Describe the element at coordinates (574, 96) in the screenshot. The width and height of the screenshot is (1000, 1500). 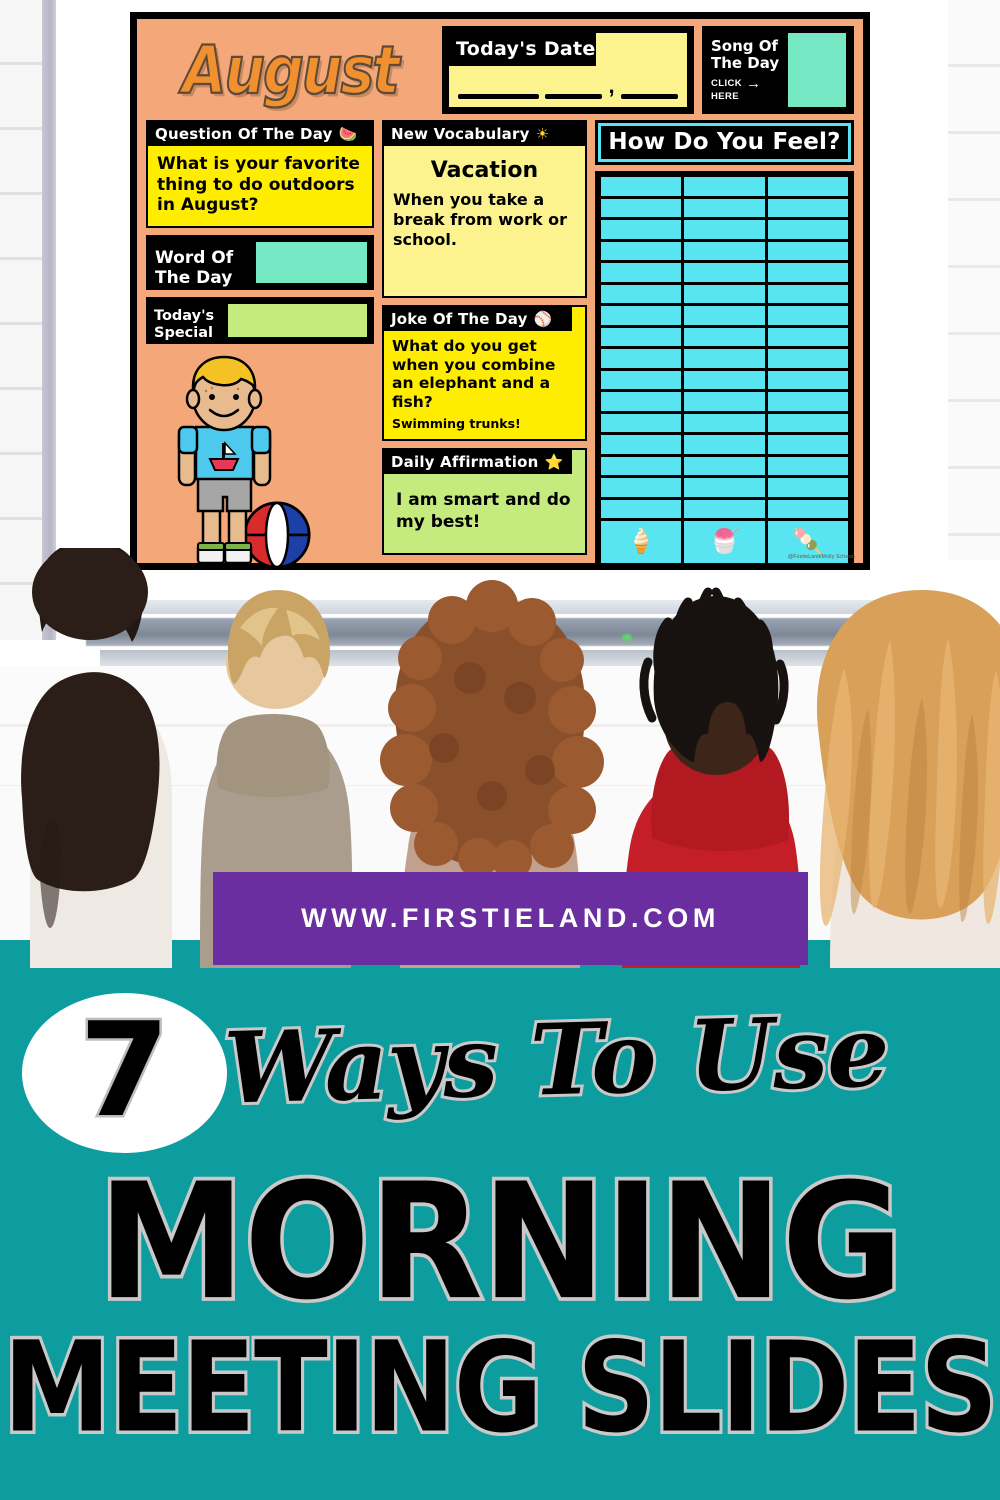
I see `date-blank-day` at that location.